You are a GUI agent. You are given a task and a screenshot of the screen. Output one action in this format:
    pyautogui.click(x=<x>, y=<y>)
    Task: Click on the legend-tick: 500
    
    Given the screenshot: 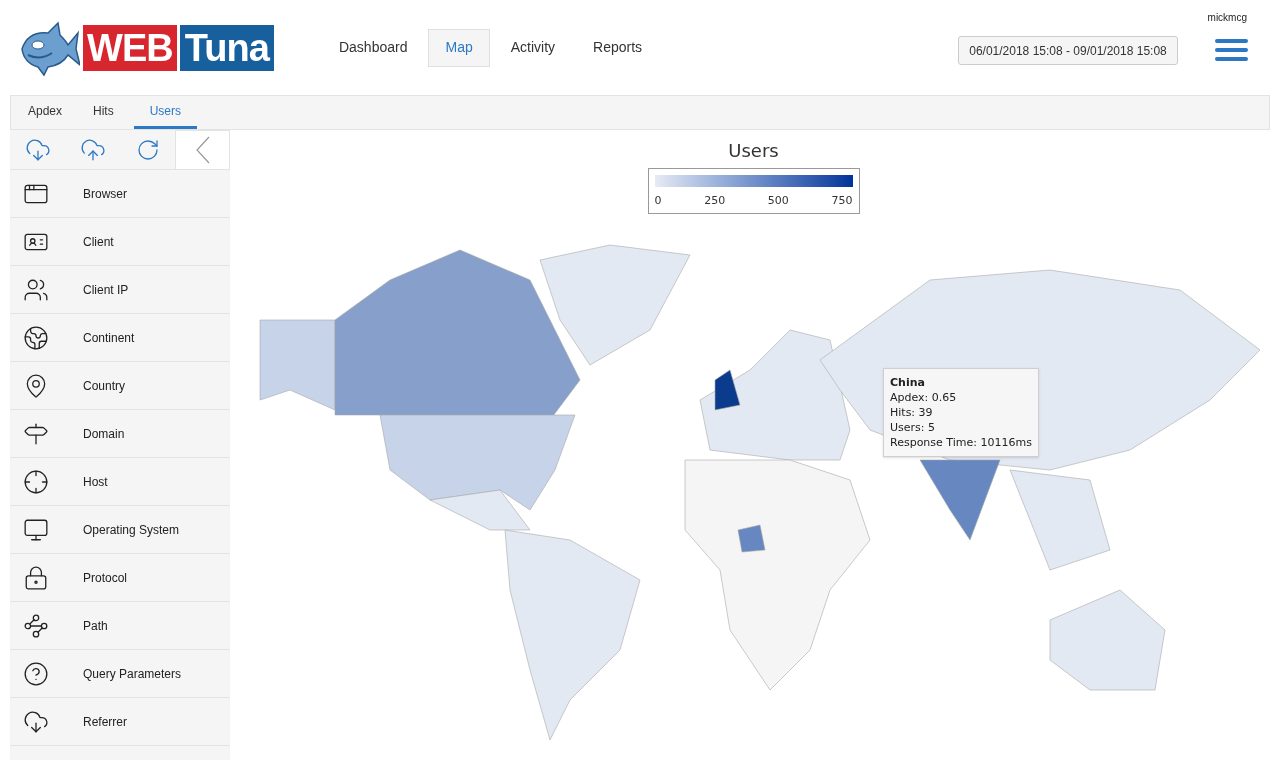 What is the action you would take?
    pyautogui.click(x=778, y=201)
    